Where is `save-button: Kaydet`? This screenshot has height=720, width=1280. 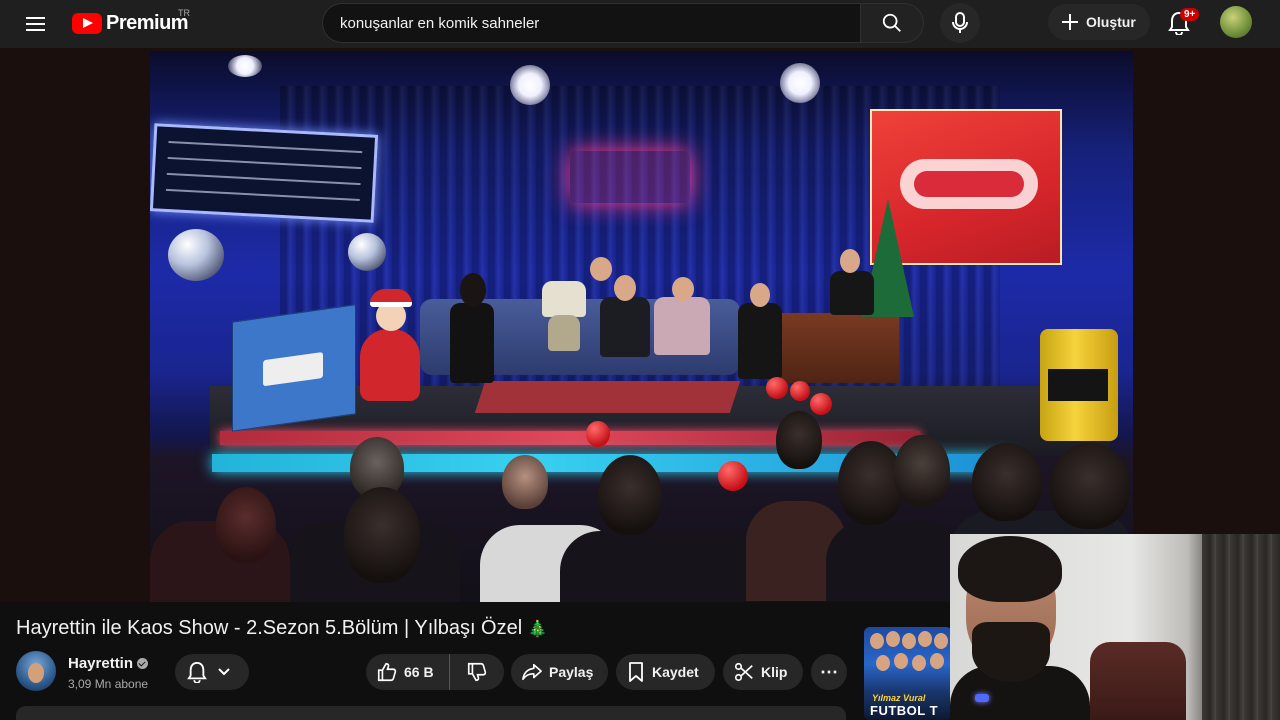
save-button: Kaydet is located at coordinates (665, 672).